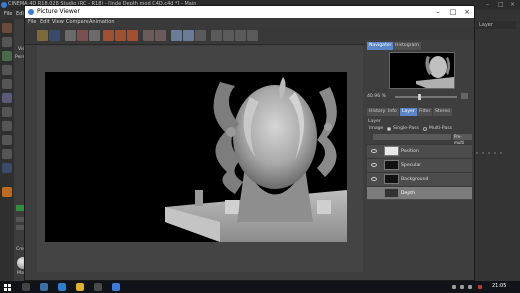 The width and height of the screenshot is (520, 293). What do you see at coordinates (44, 287) in the screenshot?
I see `task-view-icon` at bounding box center [44, 287].